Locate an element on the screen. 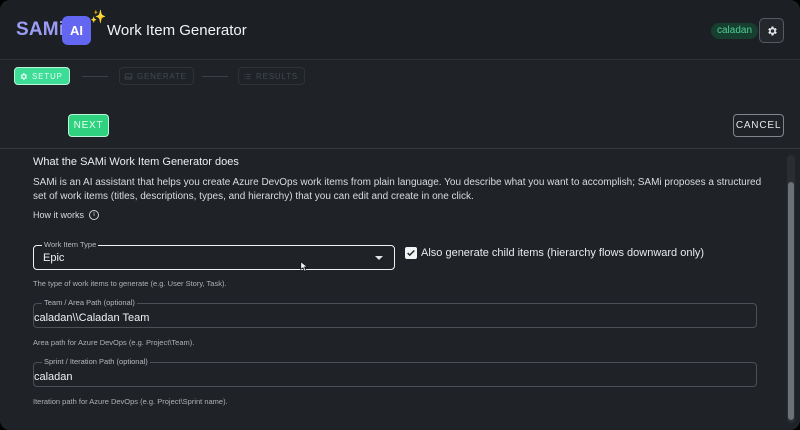 The image size is (800, 430). child-items-checkbox is located at coordinates (411, 253).